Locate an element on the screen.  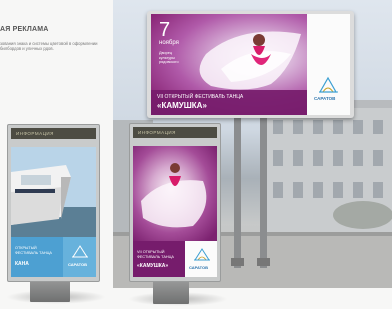
dancer-icon is located at coordinates (174, 195).